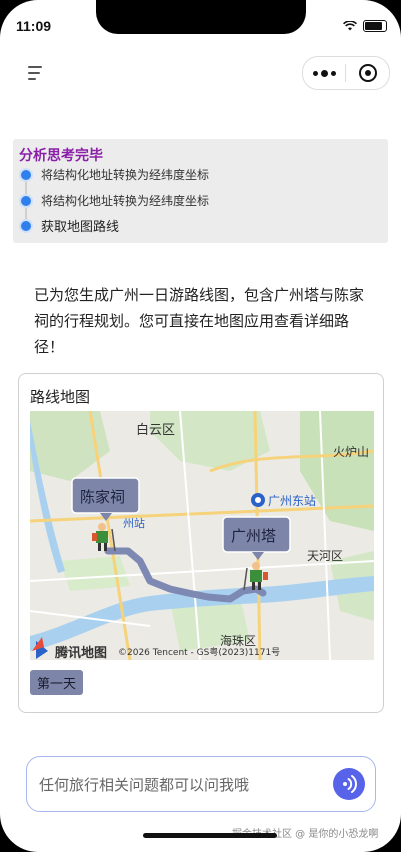 The height and width of the screenshot is (852, 401). What do you see at coordinates (292, 501) in the screenshot?
I see `map-label-guangzhou-east: 广州东站` at bounding box center [292, 501].